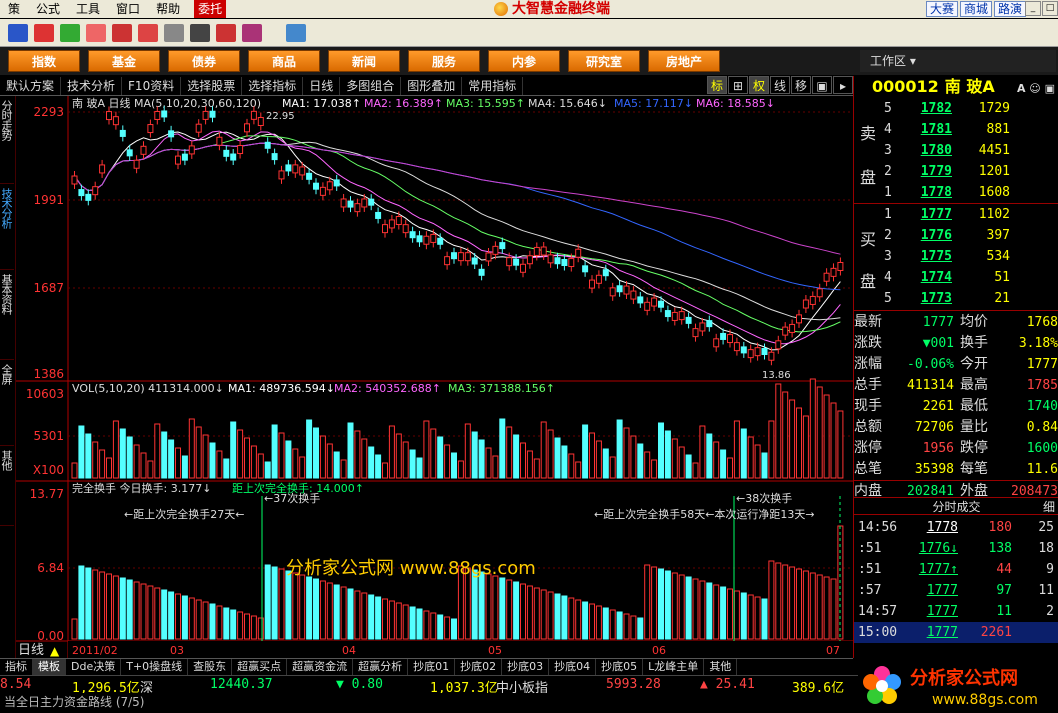 The width and height of the screenshot is (1058, 713). Describe the element at coordinates (260, 667) in the screenshot. I see `indicator-tab: 超赢买点` at that location.